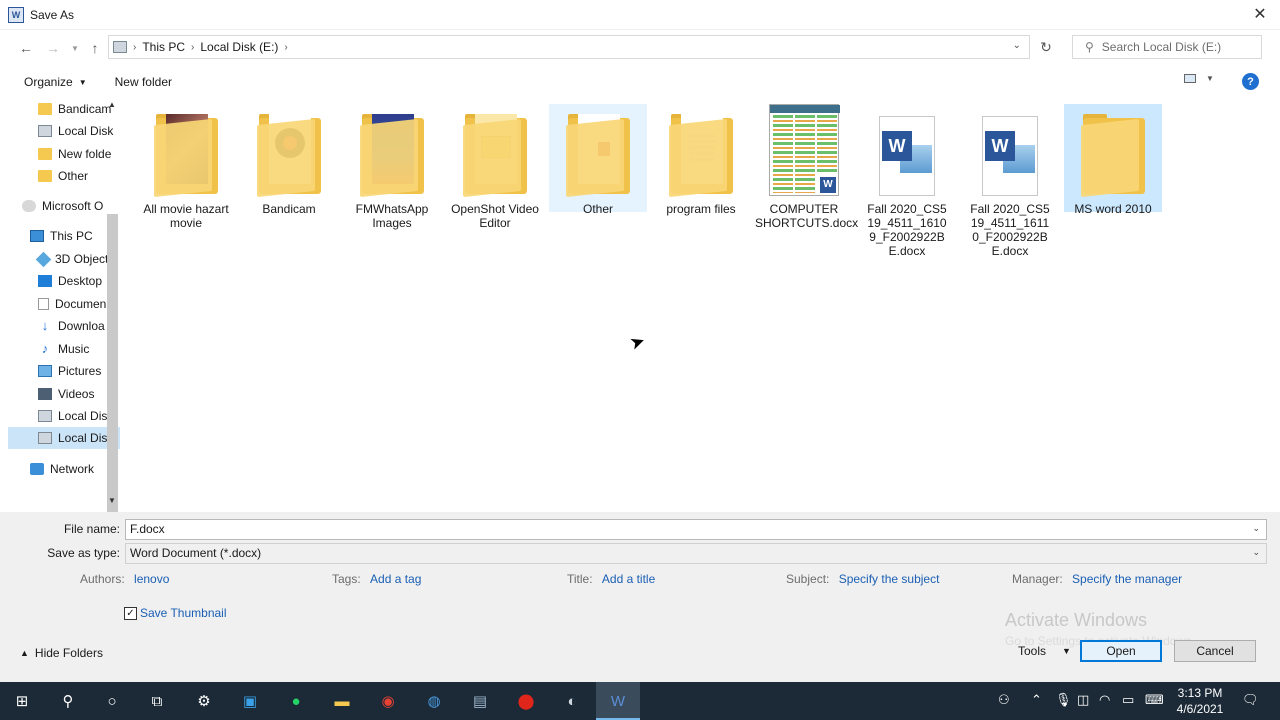 The width and height of the screenshot is (1280, 720). Describe the element at coordinates (37, 469) in the screenshot. I see `network-icon` at that location.